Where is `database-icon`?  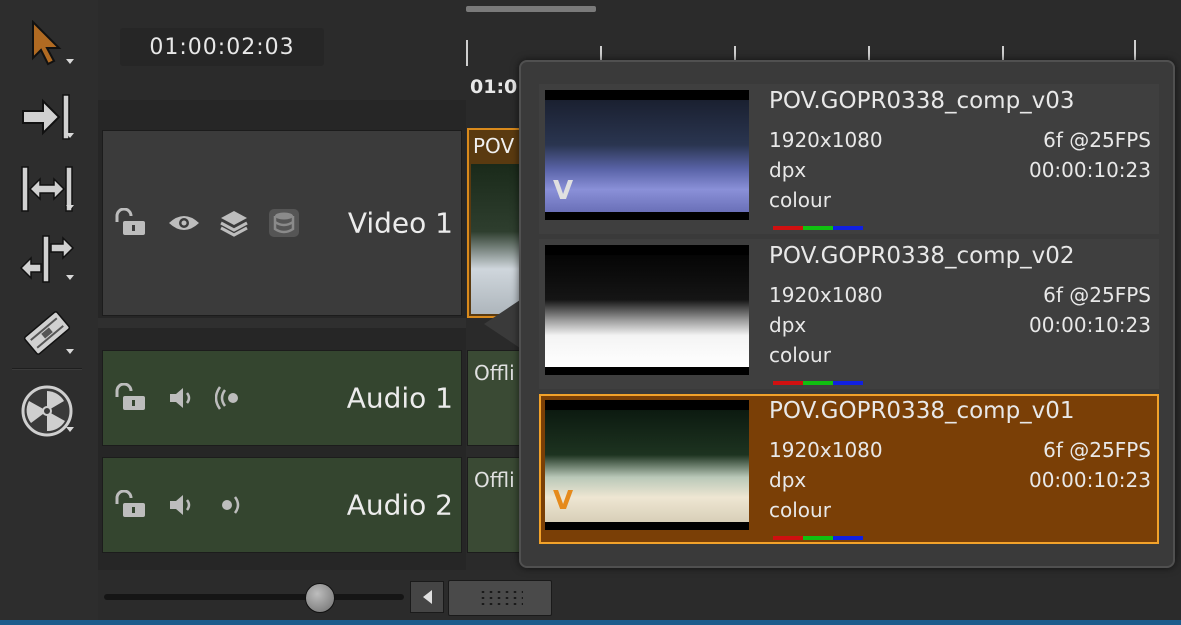
database-icon is located at coordinates (284, 223).